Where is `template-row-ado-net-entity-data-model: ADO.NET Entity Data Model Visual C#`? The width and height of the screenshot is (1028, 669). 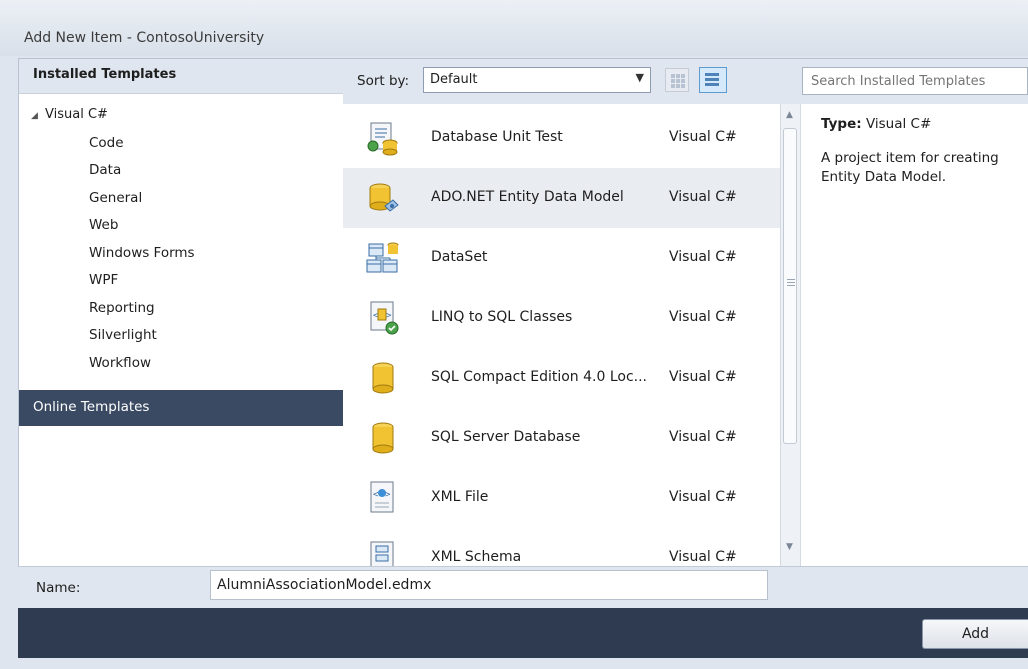
template-row-ado-net-entity-data-model: ADO.NET Entity Data Model Visual C# is located at coordinates (561, 198).